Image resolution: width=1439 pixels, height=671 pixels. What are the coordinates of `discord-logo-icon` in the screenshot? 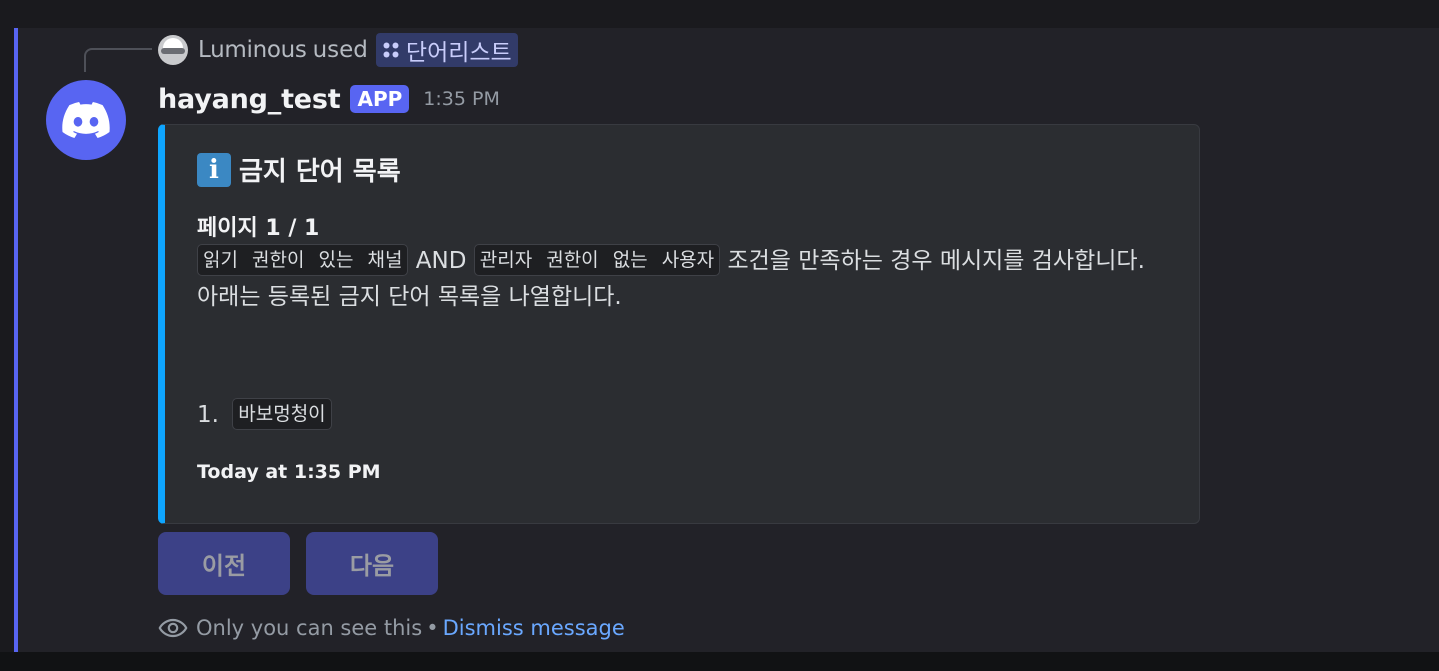 It's located at (86, 120).